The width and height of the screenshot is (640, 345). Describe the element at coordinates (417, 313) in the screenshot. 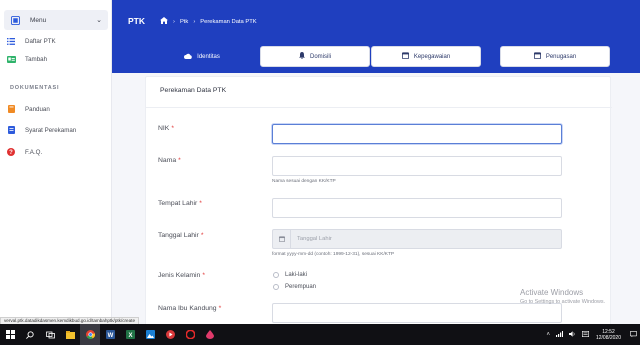

I see `nama-ibu-input` at that location.